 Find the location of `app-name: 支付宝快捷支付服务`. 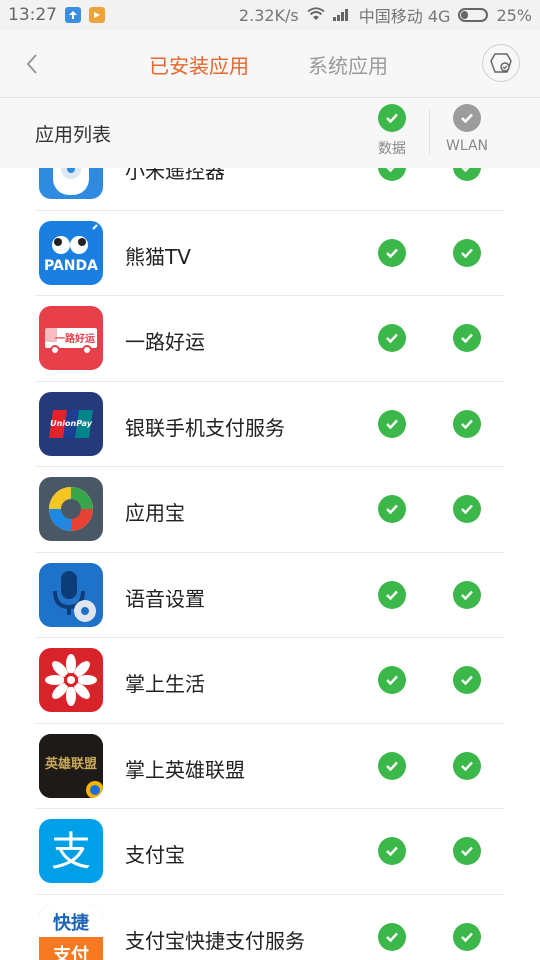

app-name: 支付宝快捷支付服务 is located at coordinates (215, 940).